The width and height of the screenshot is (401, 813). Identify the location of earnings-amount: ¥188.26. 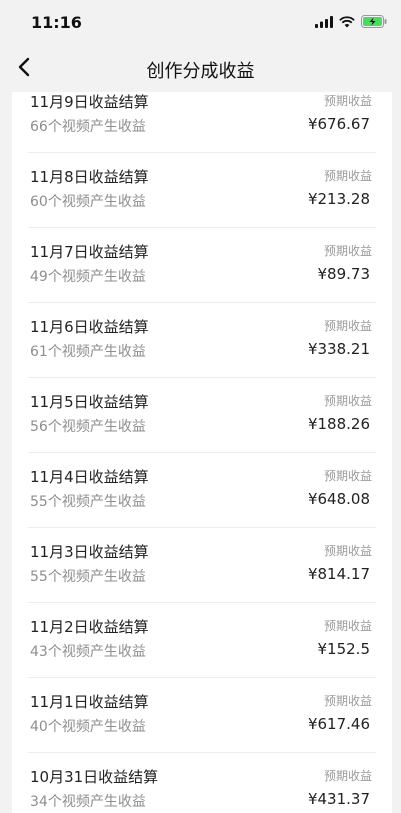
(338, 424).